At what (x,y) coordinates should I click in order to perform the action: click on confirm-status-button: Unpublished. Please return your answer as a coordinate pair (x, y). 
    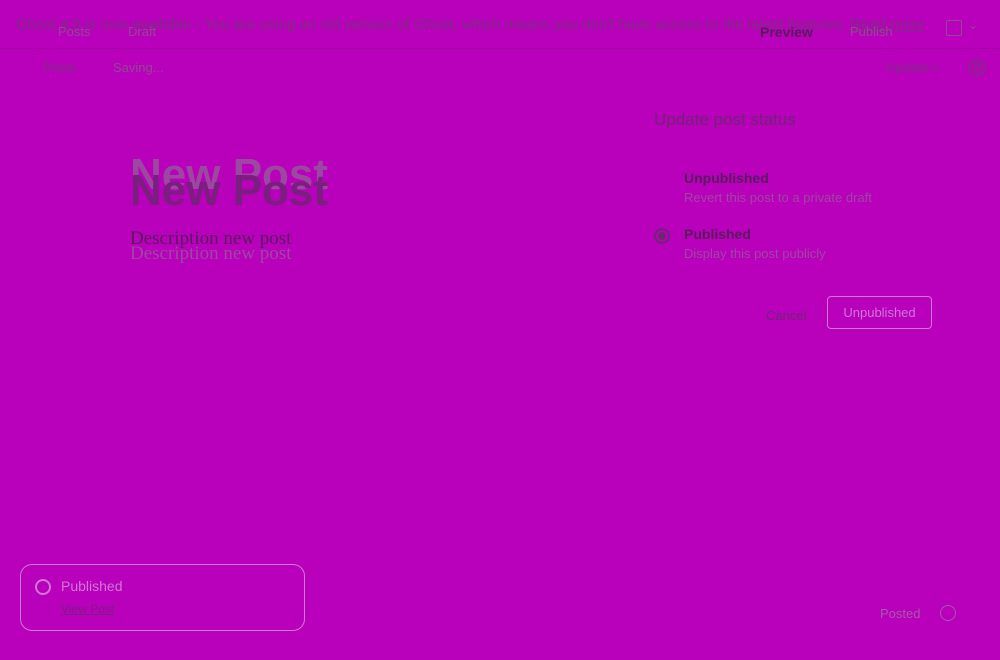
    Looking at the image, I should click on (879, 312).